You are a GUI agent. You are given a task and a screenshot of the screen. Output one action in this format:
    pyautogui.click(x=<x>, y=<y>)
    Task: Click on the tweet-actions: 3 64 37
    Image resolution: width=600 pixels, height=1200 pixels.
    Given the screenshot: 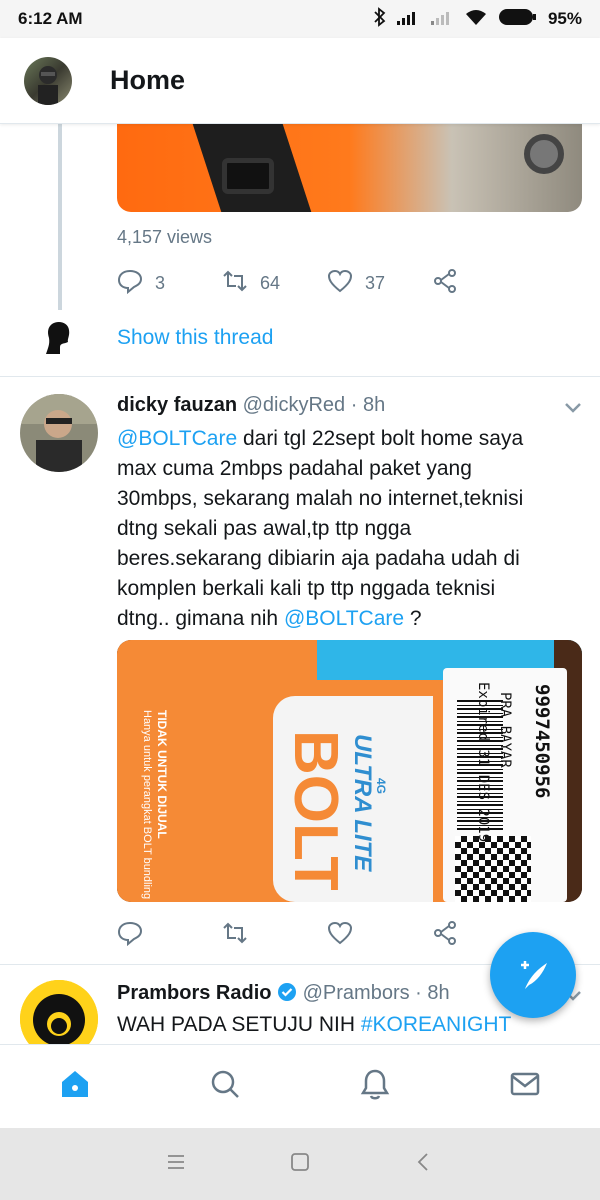 What is the action you would take?
    pyautogui.click(x=327, y=283)
    